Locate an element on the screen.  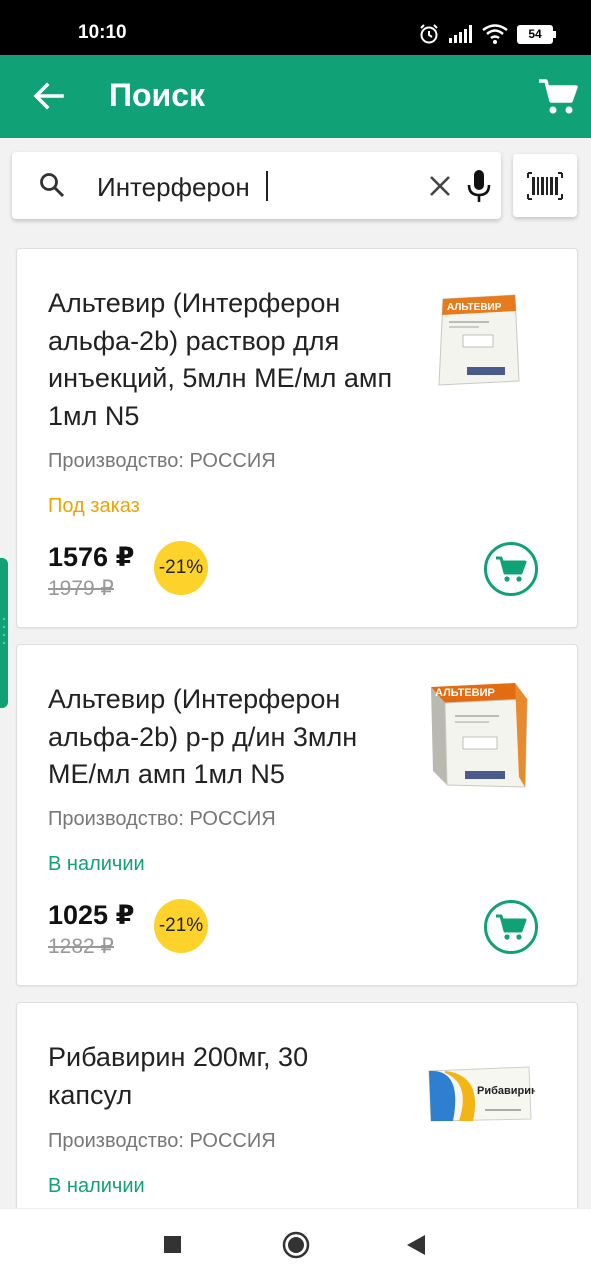
search-input is located at coordinates (257, 187).